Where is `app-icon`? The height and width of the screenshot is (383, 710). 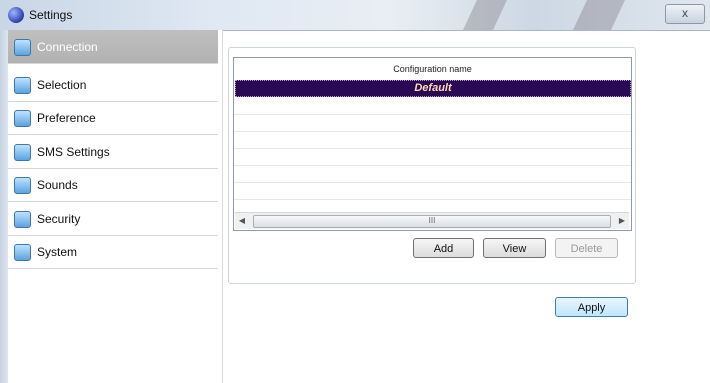 app-icon is located at coordinates (16, 15).